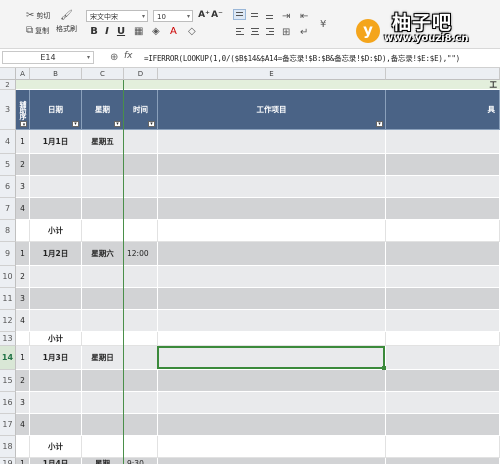 This screenshot has width=500, height=464. What do you see at coordinates (141, 277) in the screenshot?
I see `cell-d10` at bounding box center [141, 277].